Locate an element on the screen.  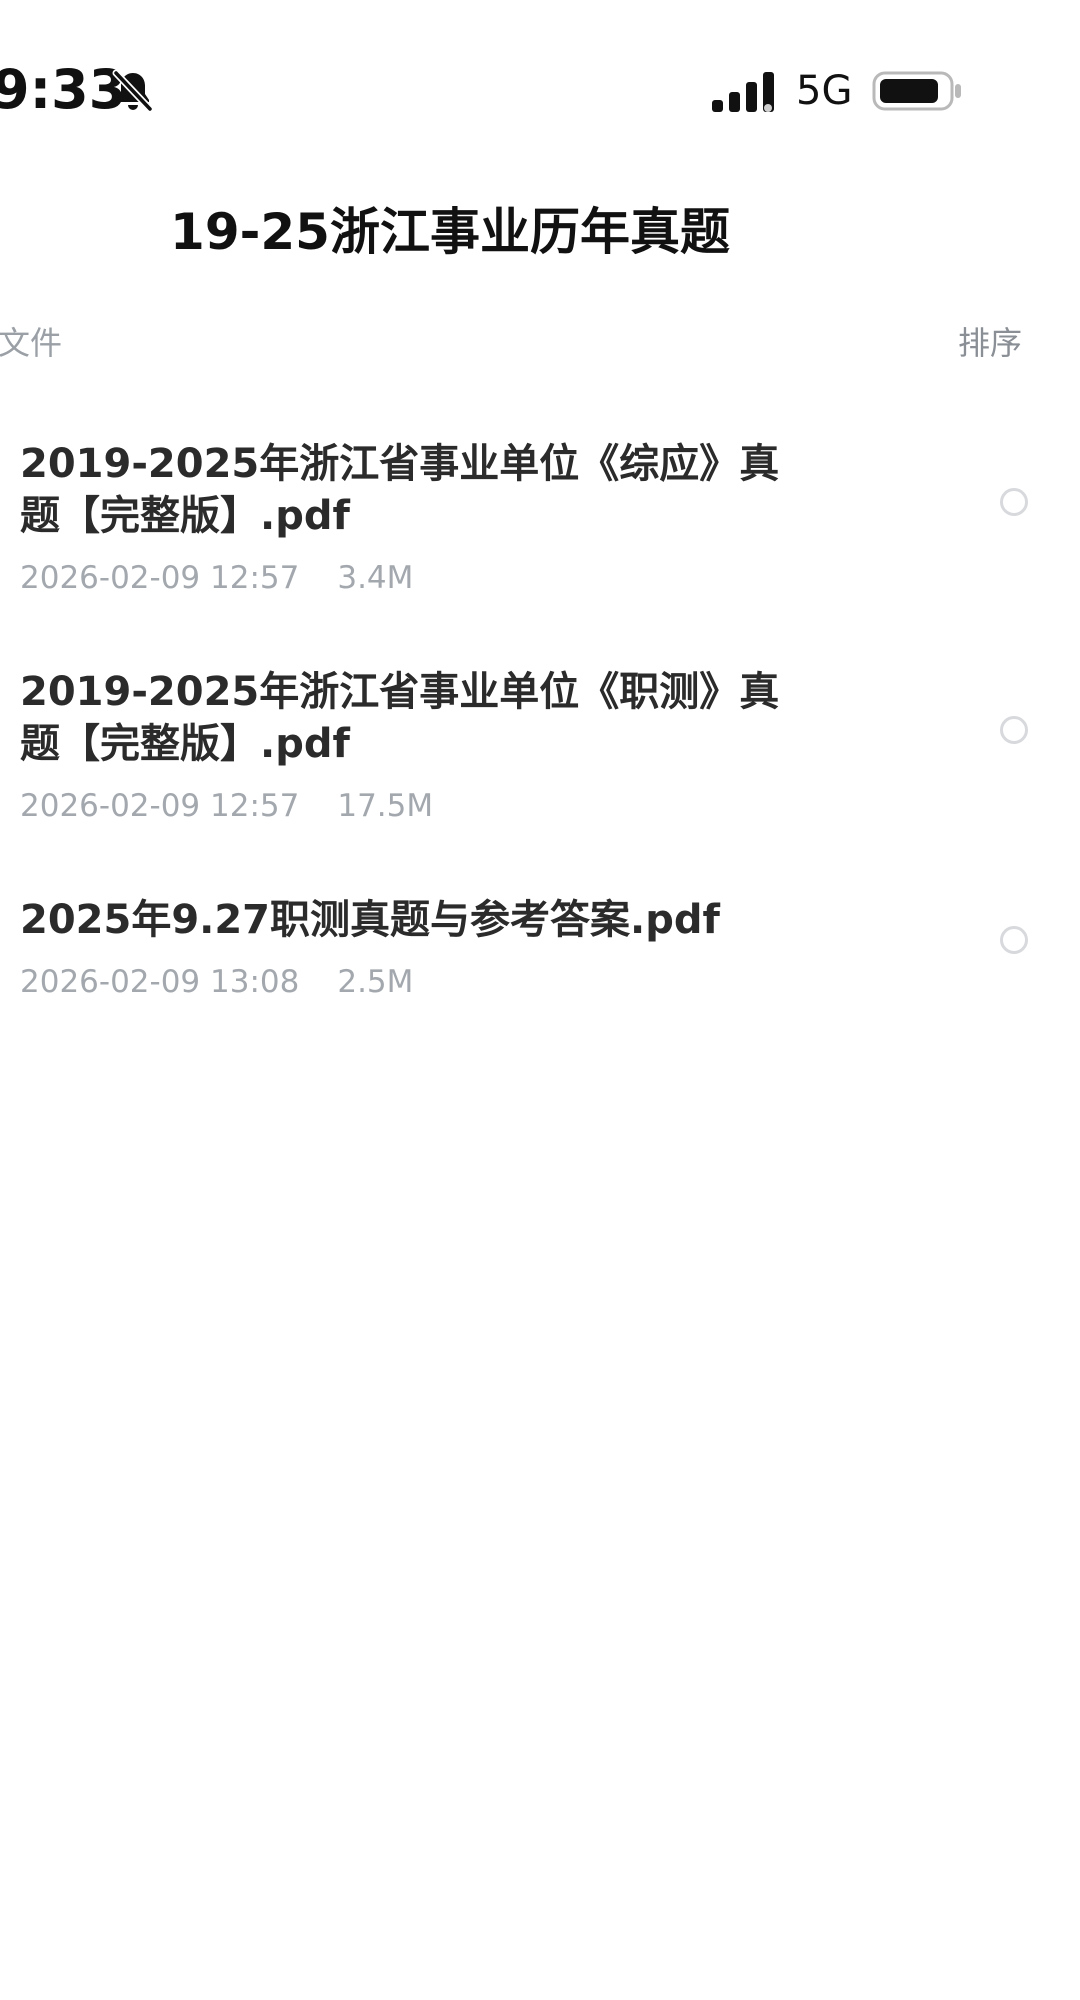
bell-slash-icon is located at coordinates (133, 91).